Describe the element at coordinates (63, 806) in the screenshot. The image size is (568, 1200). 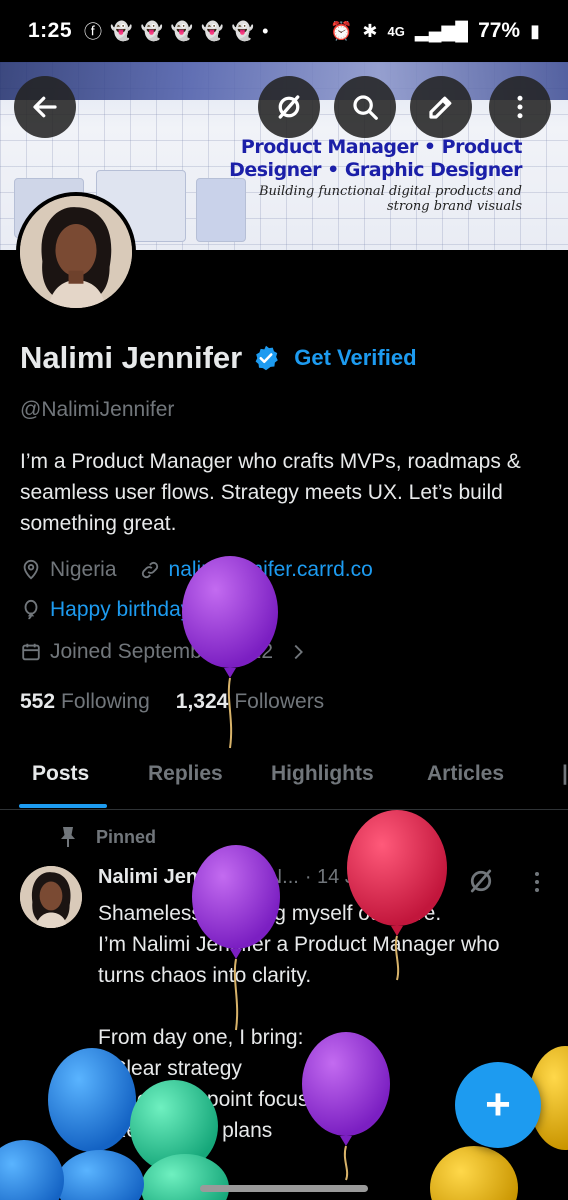
I see `active-tab-indicator` at that location.